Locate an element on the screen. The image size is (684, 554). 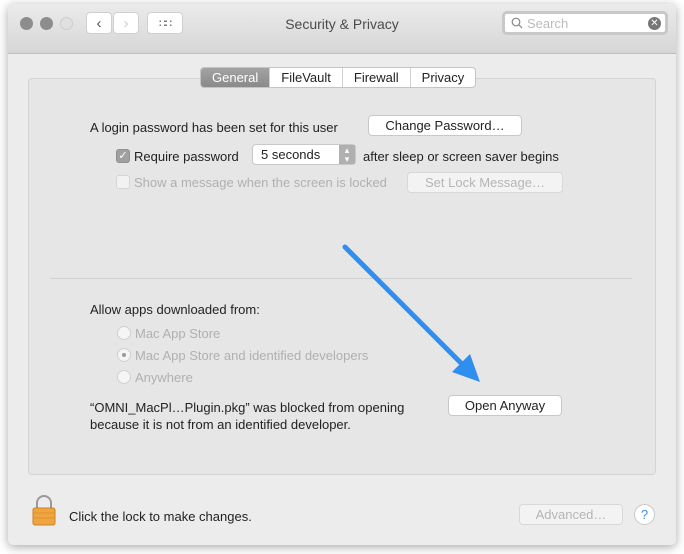
tab-general: General is located at coordinates (236, 77).